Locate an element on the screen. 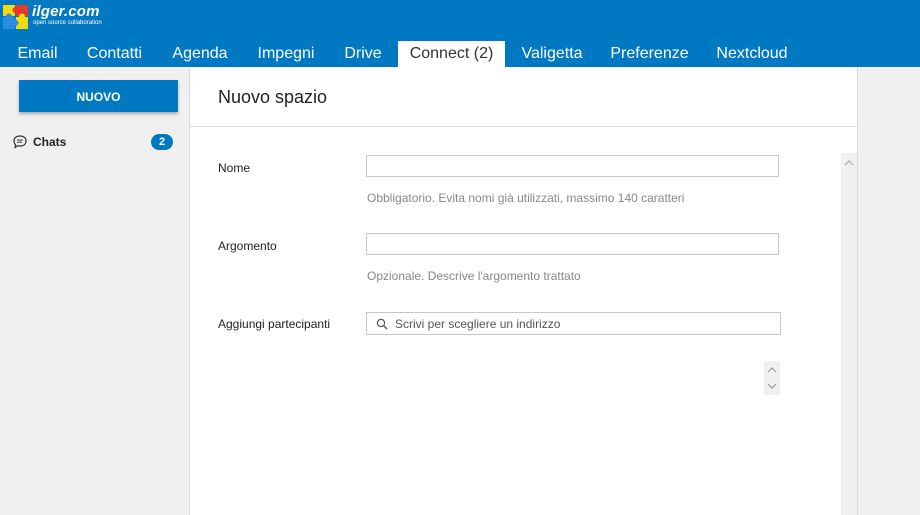 The width and height of the screenshot is (920, 515). name-label: Nome is located at coordinates (234, 168).